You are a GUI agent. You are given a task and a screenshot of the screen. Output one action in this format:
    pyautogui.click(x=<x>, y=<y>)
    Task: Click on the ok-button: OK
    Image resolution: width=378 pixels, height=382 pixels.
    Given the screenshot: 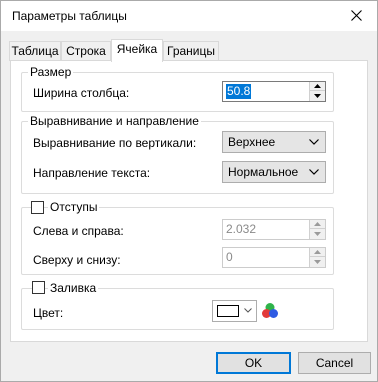 What is the action you would take?
    pyautogui.click(x=253, y=363)
    